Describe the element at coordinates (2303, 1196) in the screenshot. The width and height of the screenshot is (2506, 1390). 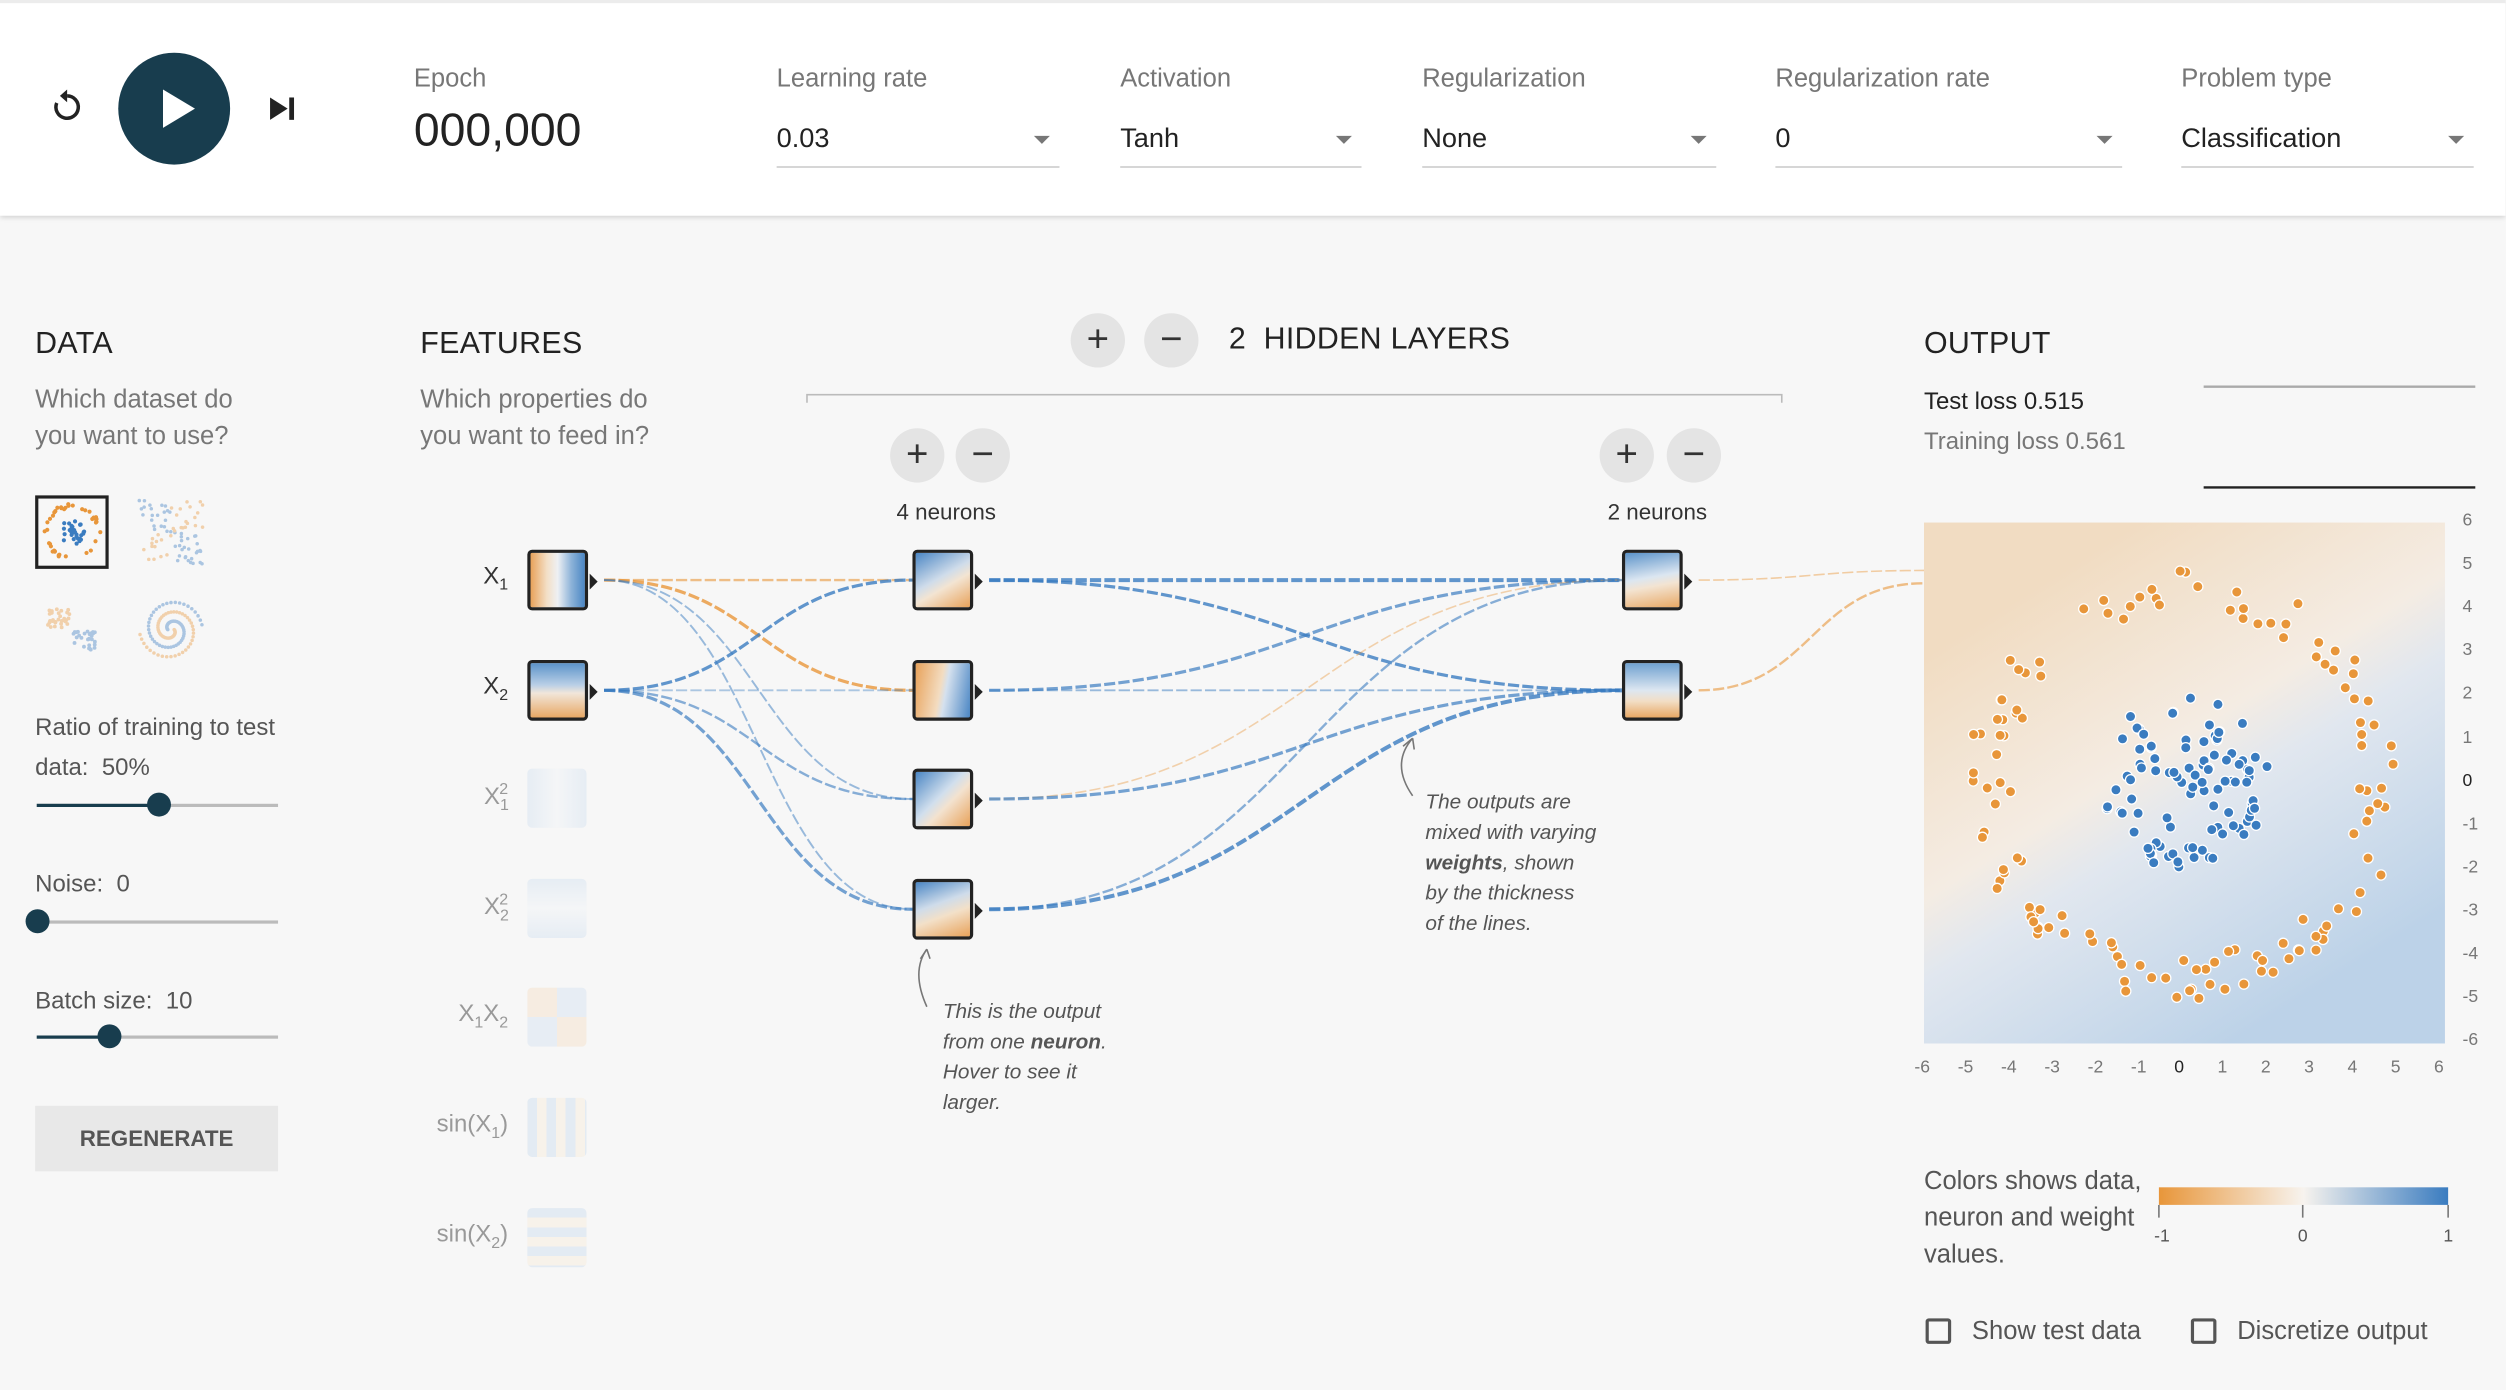
I see `color-legend` at that location.